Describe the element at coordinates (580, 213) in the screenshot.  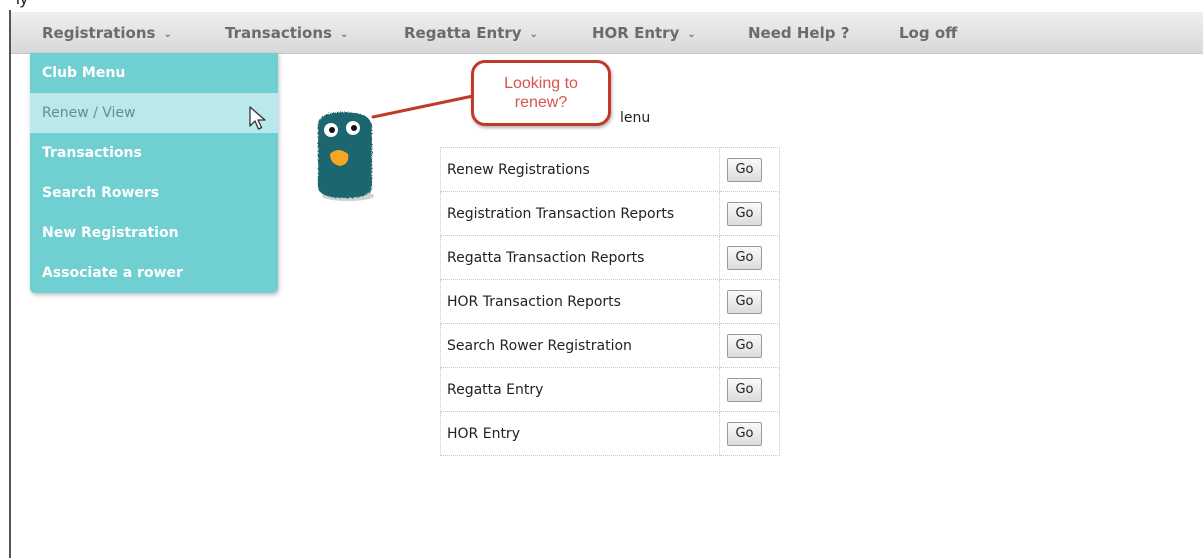
I see `row-label: Registration Transaction Reports` at that location.